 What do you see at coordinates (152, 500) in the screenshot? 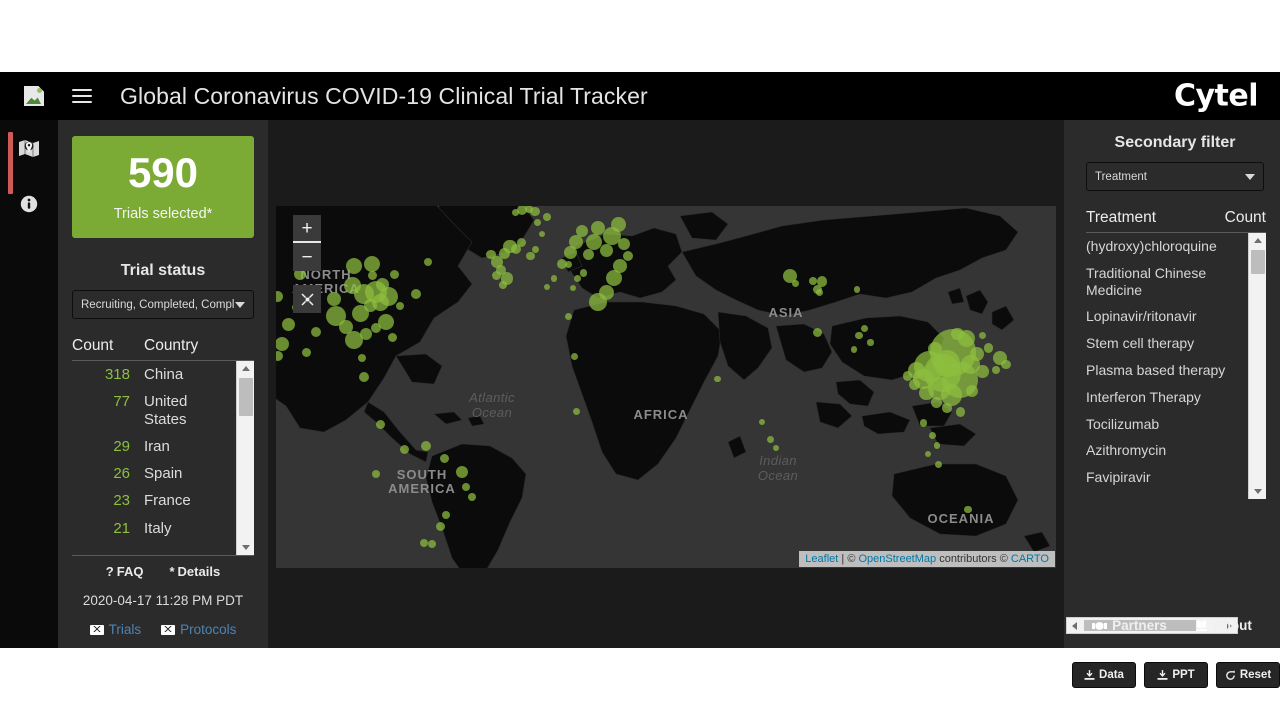
I see `table-row: 23 France` at bounding box center [152, 500].